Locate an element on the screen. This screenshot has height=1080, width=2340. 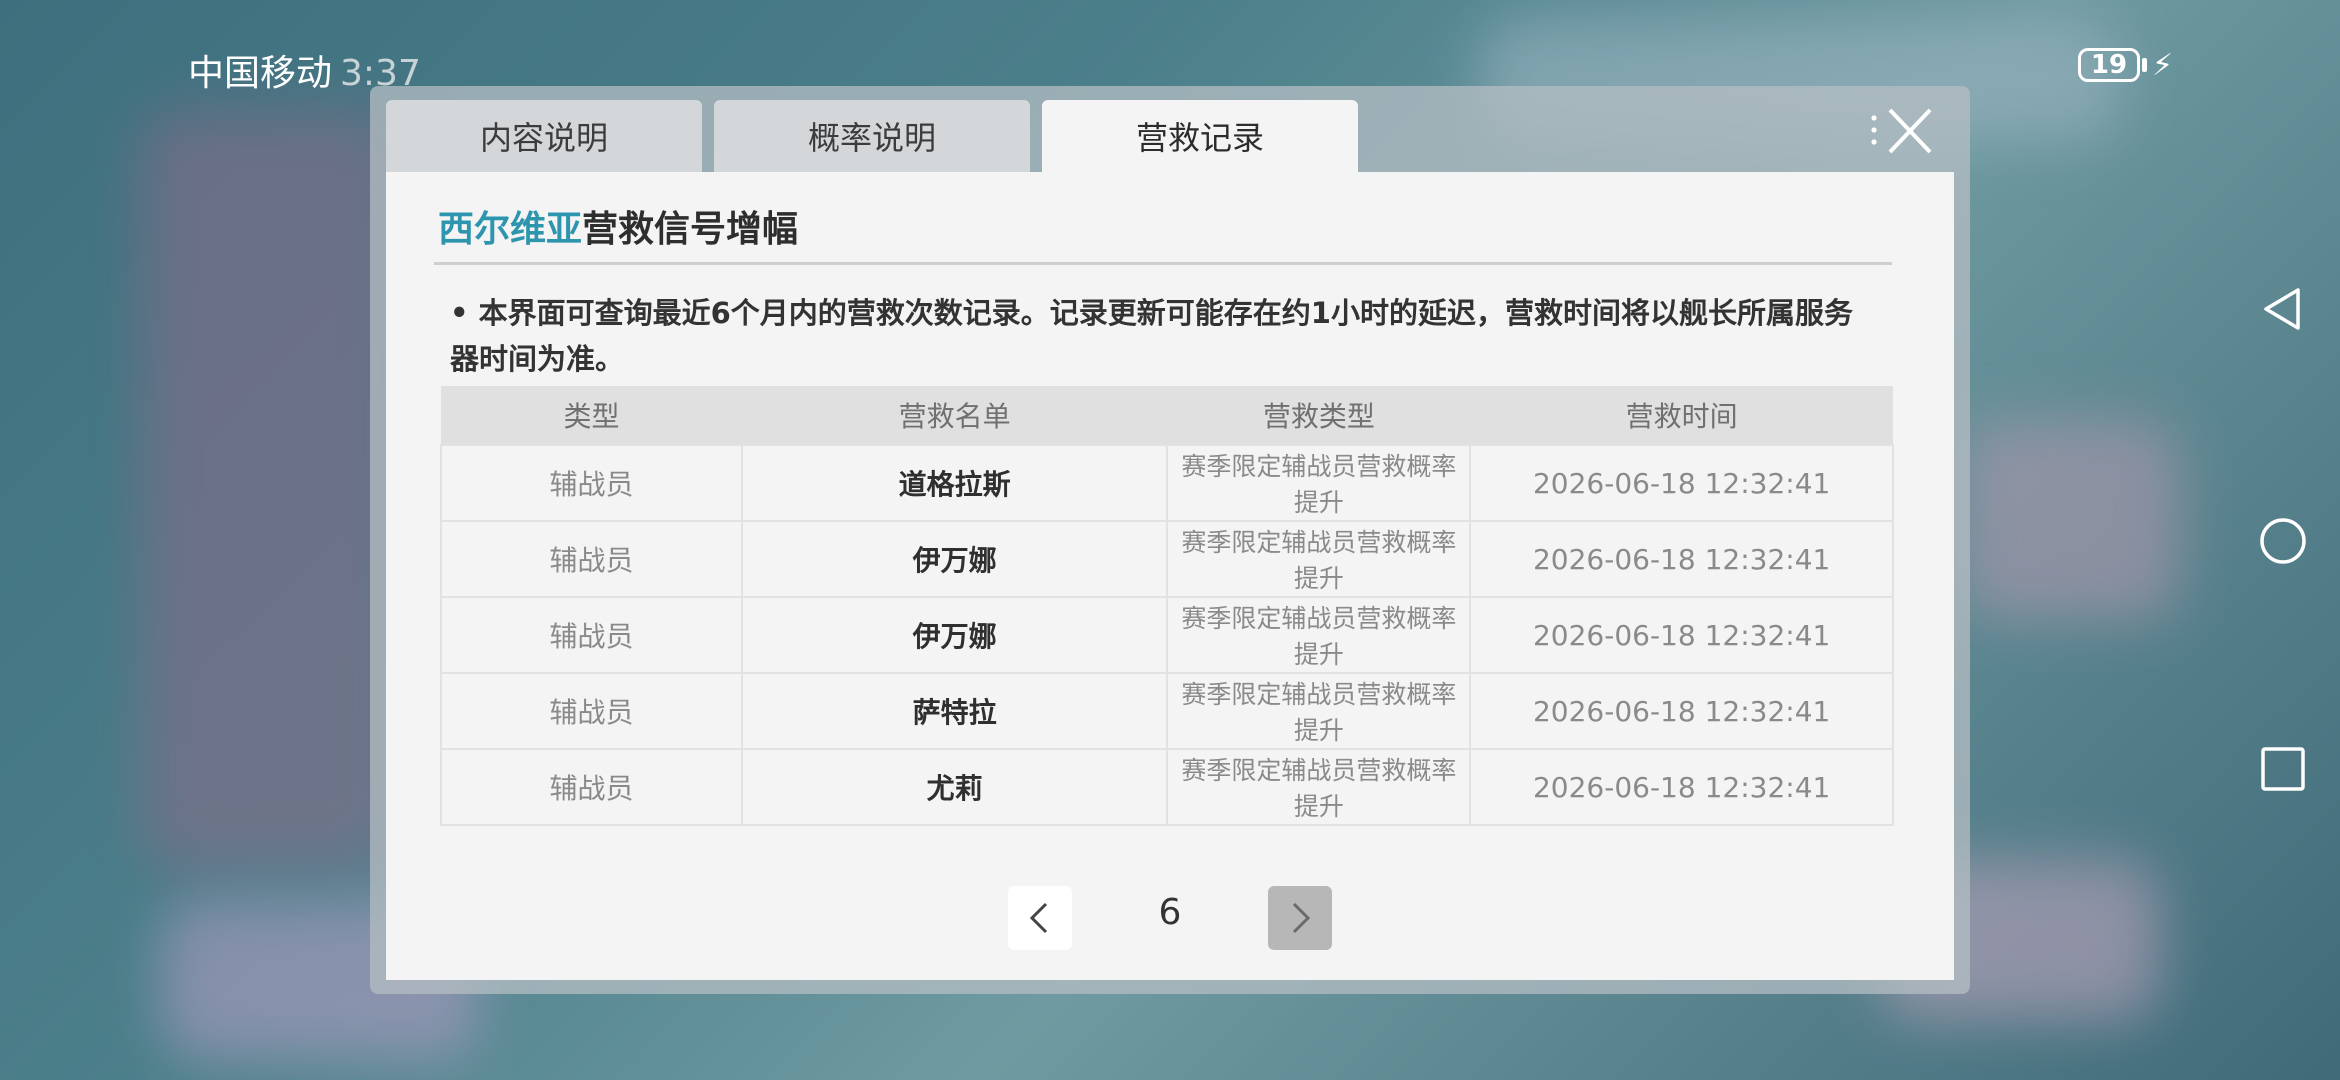
previous-page-button is located at coordinates (1040, 918).